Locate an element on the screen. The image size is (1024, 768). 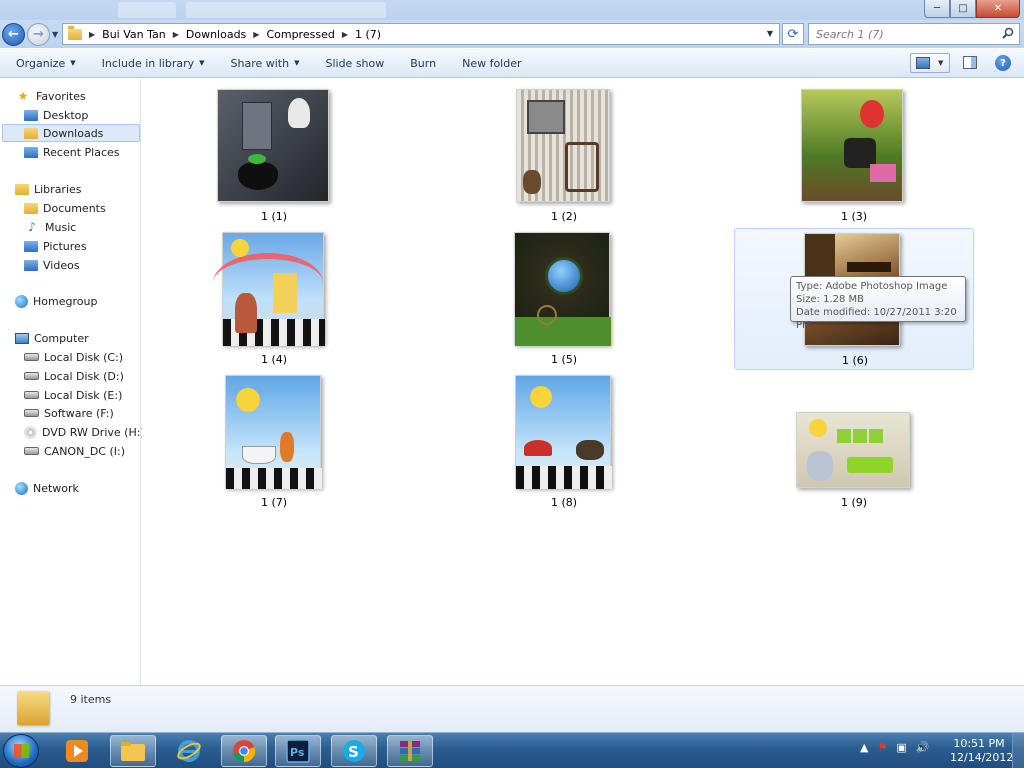
sidebar-item-pictures: Pictures is located at coordinates (55, 246).